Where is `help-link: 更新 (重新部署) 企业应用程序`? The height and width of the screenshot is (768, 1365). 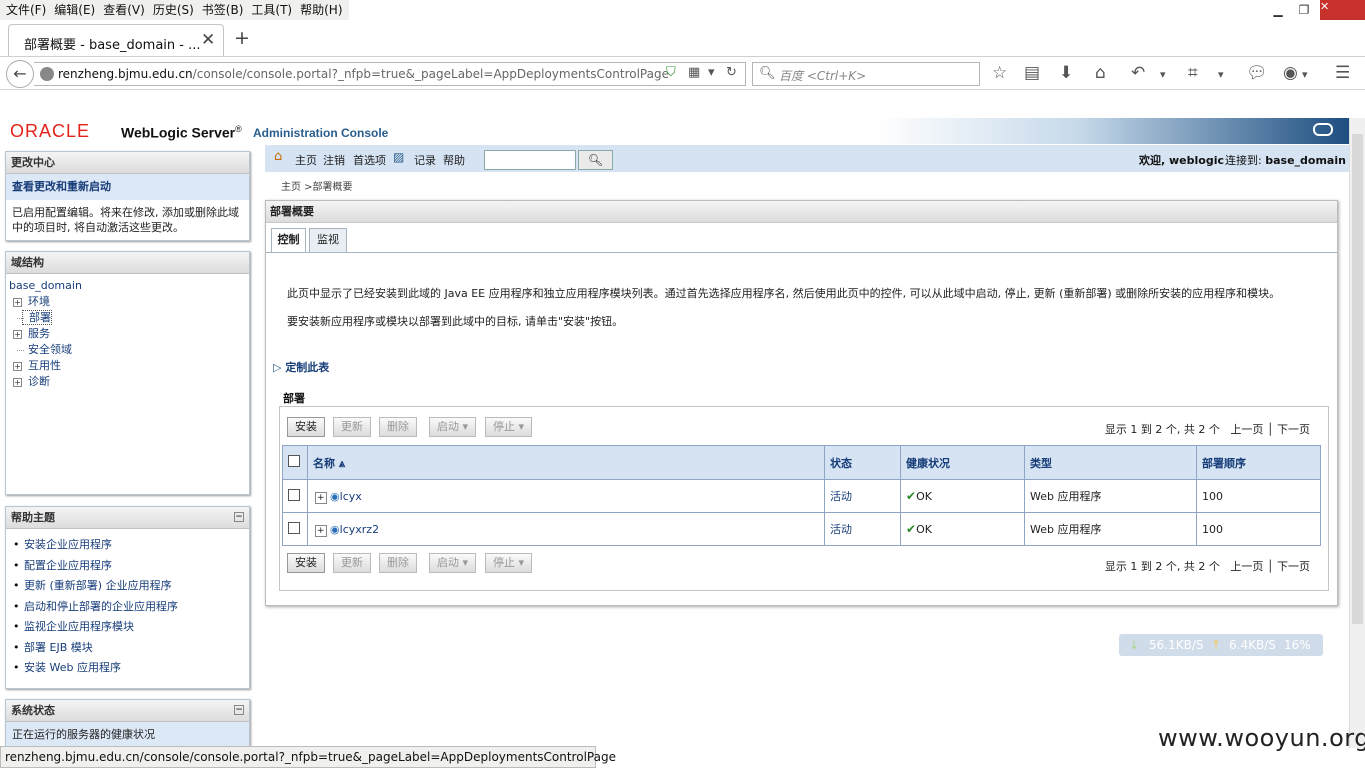 help-link: 更新 (重新部署) 企业应用程序 is located at coordinates (130, 586).